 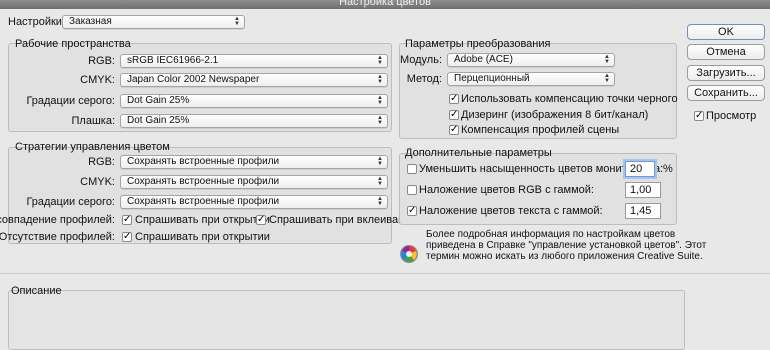 I want to click on cp-gray-value: Сохранять встроенные профили, so click(x=203, y=201).